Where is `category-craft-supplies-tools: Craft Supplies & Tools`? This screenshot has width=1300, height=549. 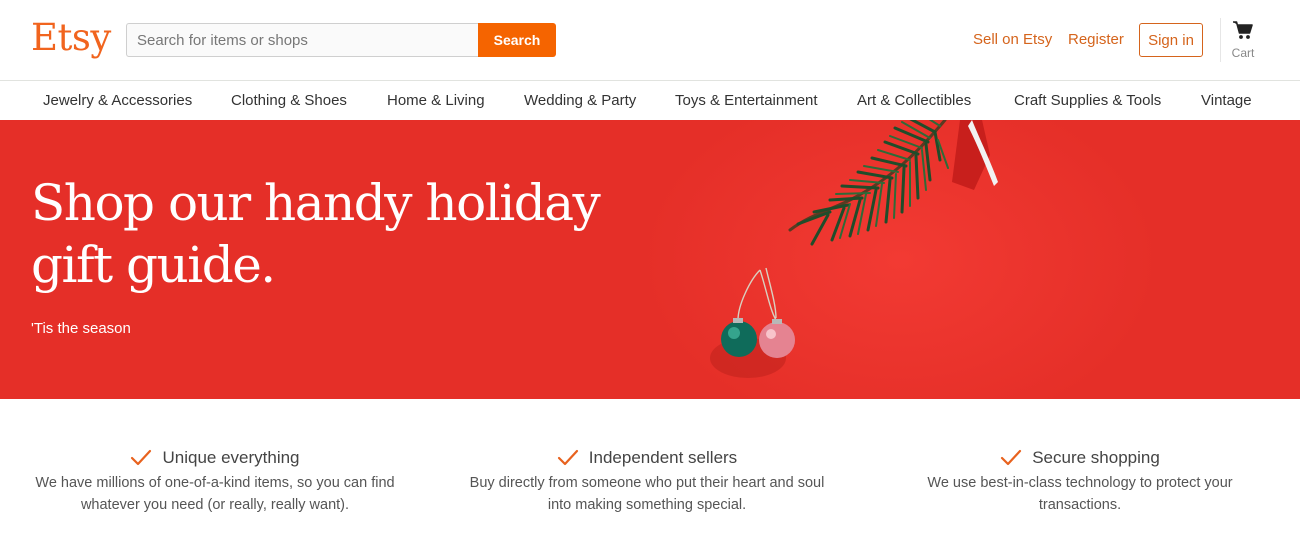 category-craft-supplies-tools: Craft Supplies & Tools is located at coordinates (1087, 100).